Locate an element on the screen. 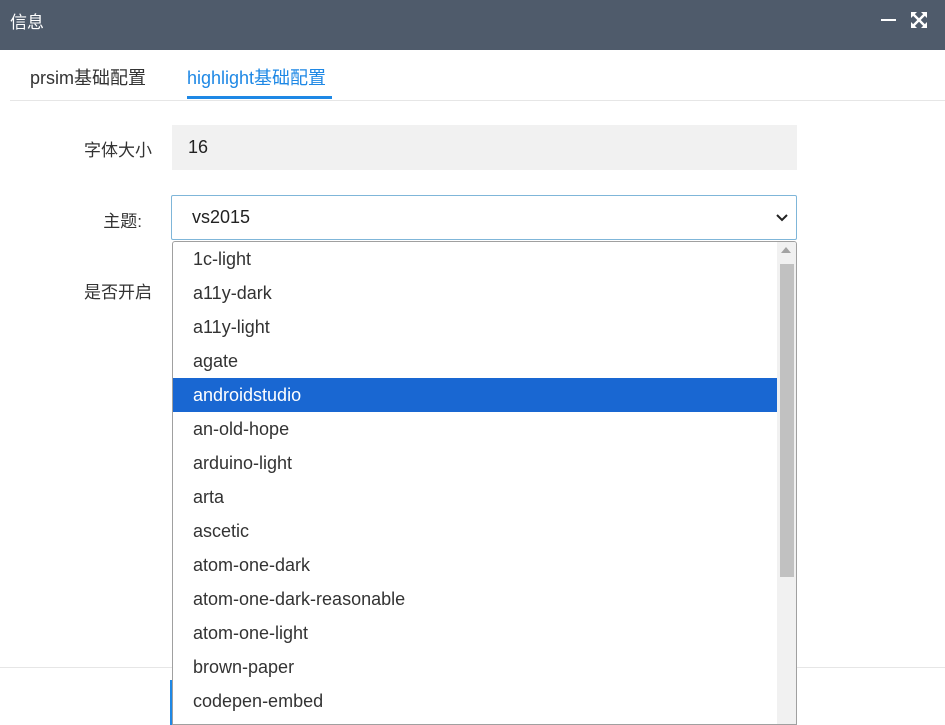 This screenshot has height=725, width=945. dropdown-option-arta: arta is located at coordinates (475, 497).